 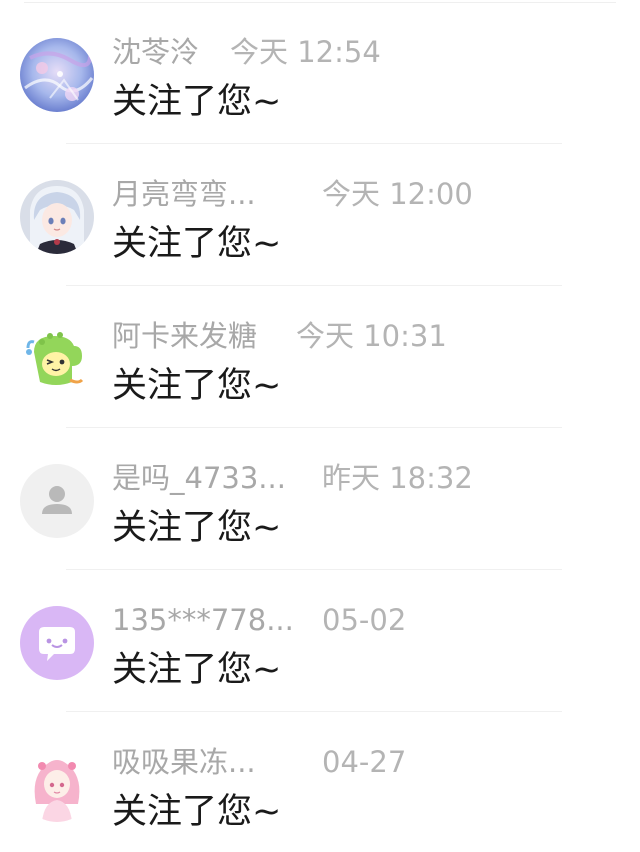 I want to click on notification-time: 04-27, so click(x=364, y=762).